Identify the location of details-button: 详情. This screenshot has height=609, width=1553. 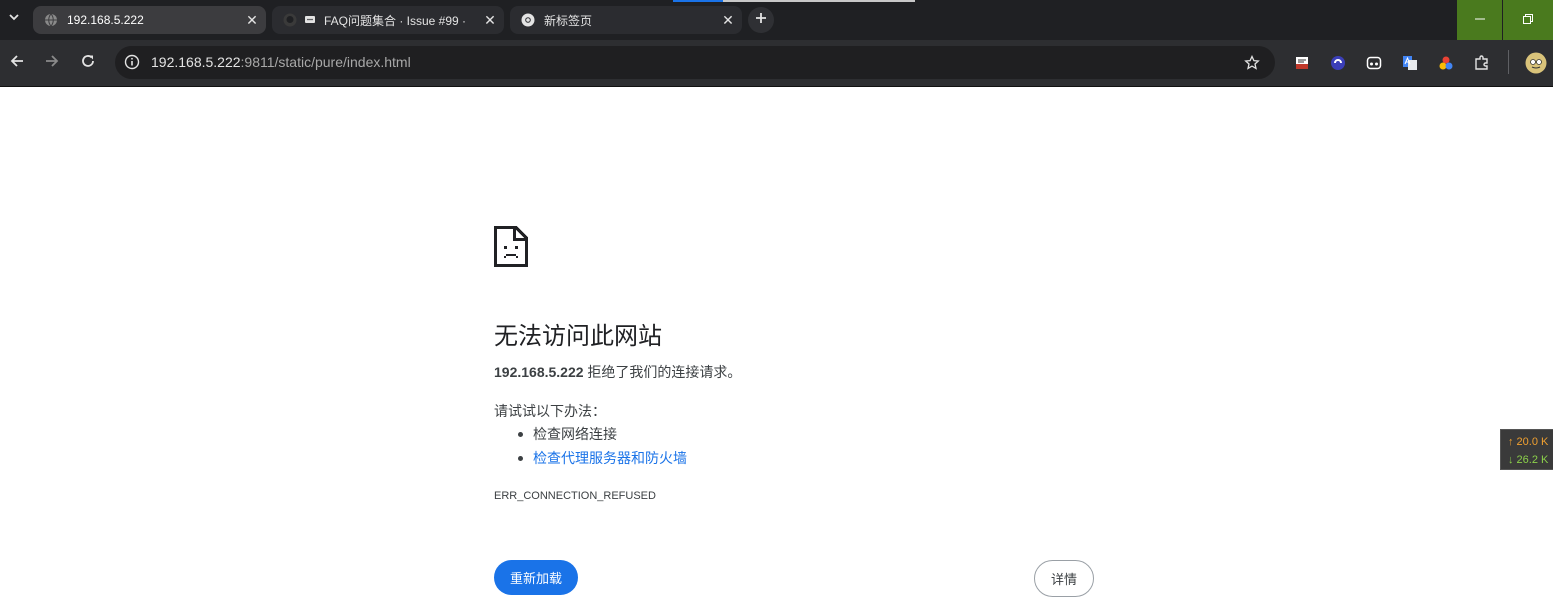
(1064, 578).